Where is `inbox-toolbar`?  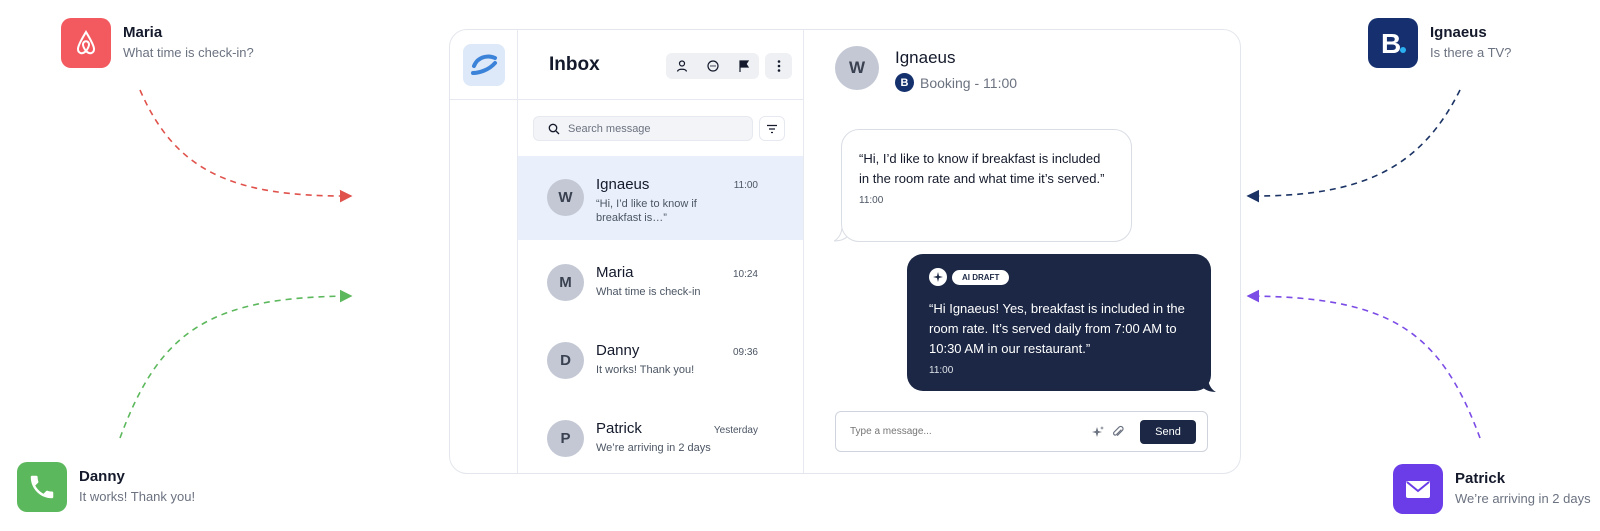
inbox-toolbar is located at coordinates (729, 66).